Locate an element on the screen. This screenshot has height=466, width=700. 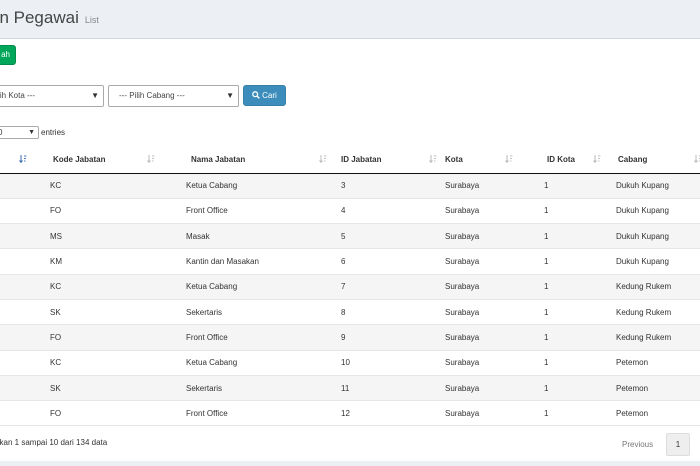
table-row: MS Masak 5 Surabaya 1 Dukuh Kupang is located at coordinates (350, 236).